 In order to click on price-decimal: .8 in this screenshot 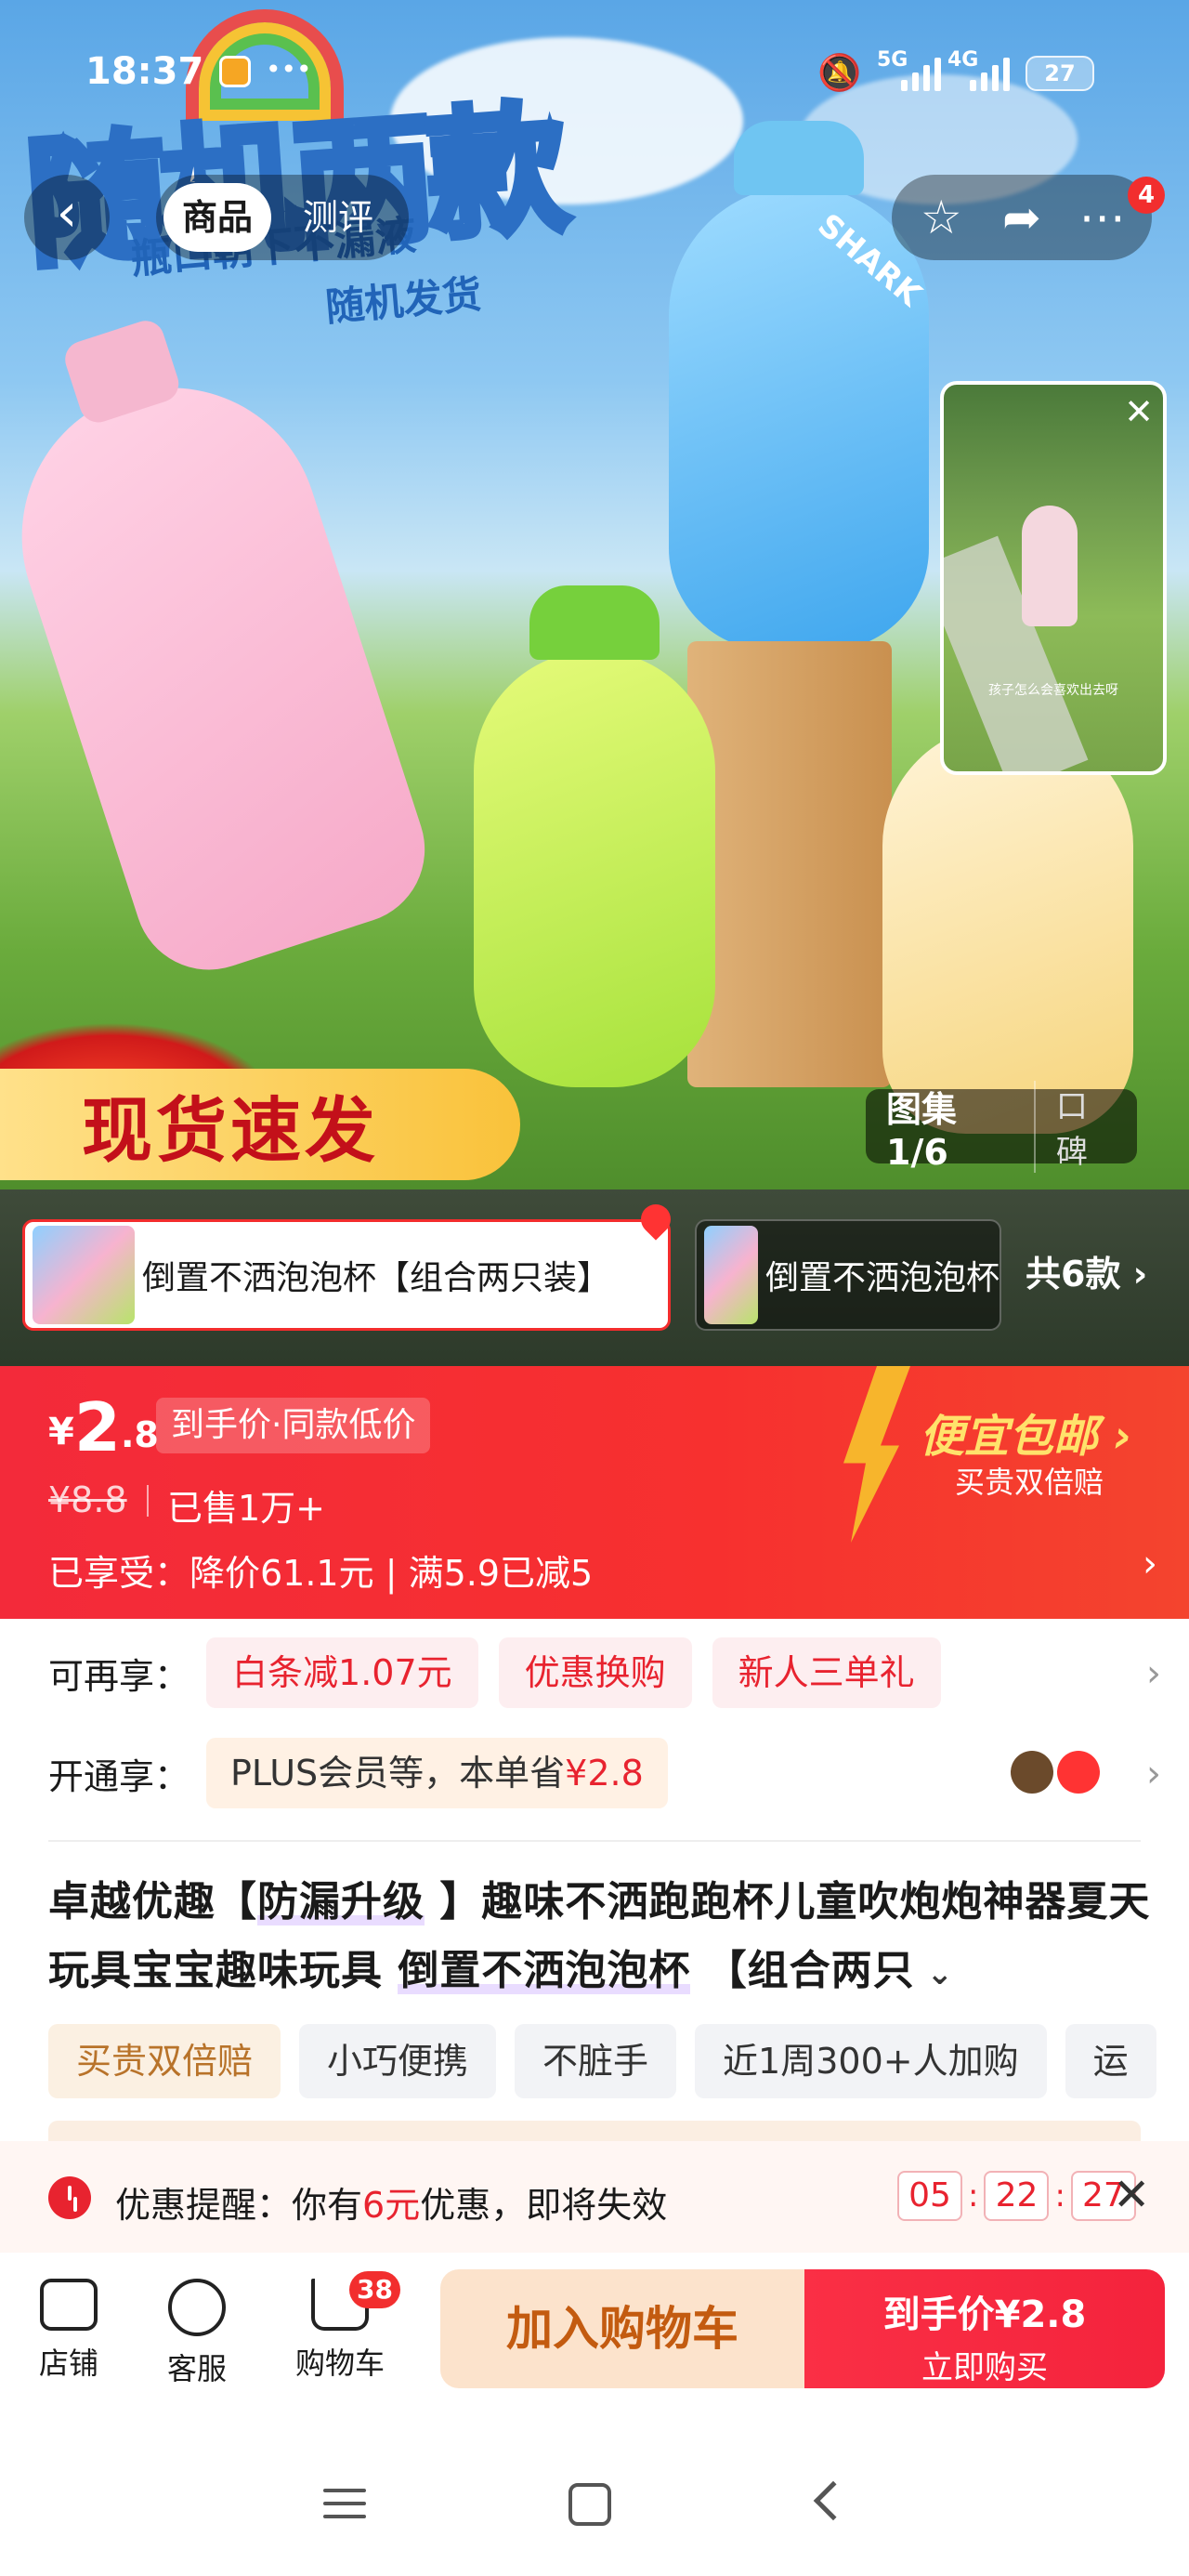, I will do `click(140, 1434)`.